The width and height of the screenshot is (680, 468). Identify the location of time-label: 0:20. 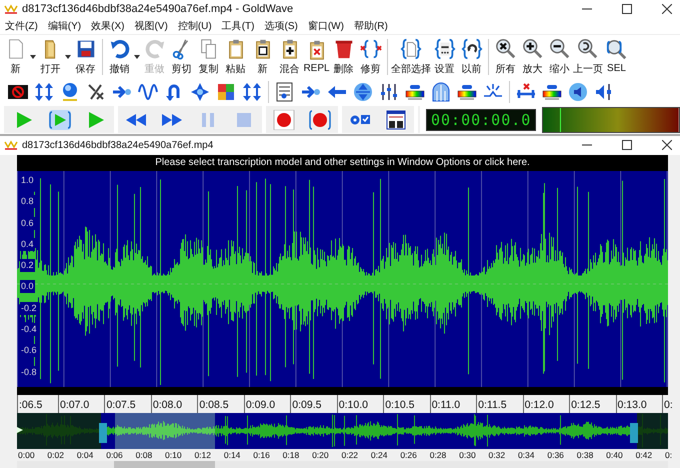
(321, 454).